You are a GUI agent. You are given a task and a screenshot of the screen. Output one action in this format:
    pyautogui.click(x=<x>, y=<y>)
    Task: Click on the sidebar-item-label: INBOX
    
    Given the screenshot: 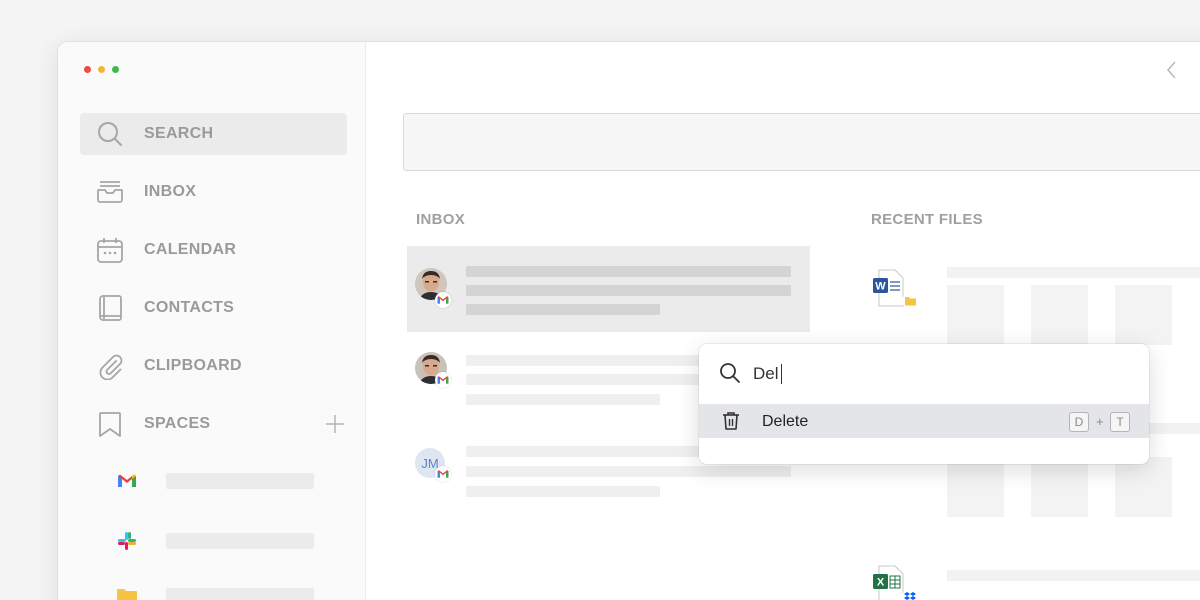 What is the action you would take?
    pyautogui.click(x=170, y=191)
    